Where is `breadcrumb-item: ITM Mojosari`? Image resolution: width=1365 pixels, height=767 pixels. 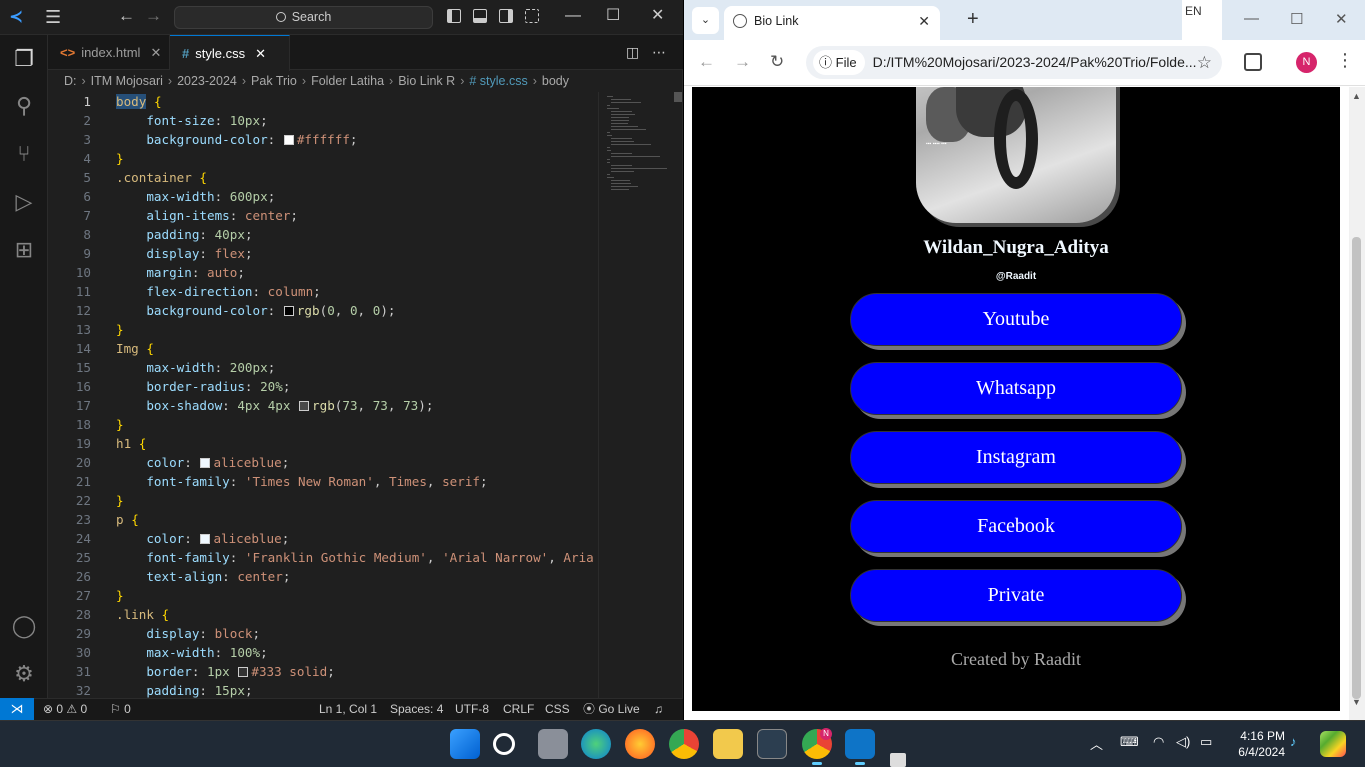
breadcrumb-item: ITM Mojosari is located at coordinates (127, 81).